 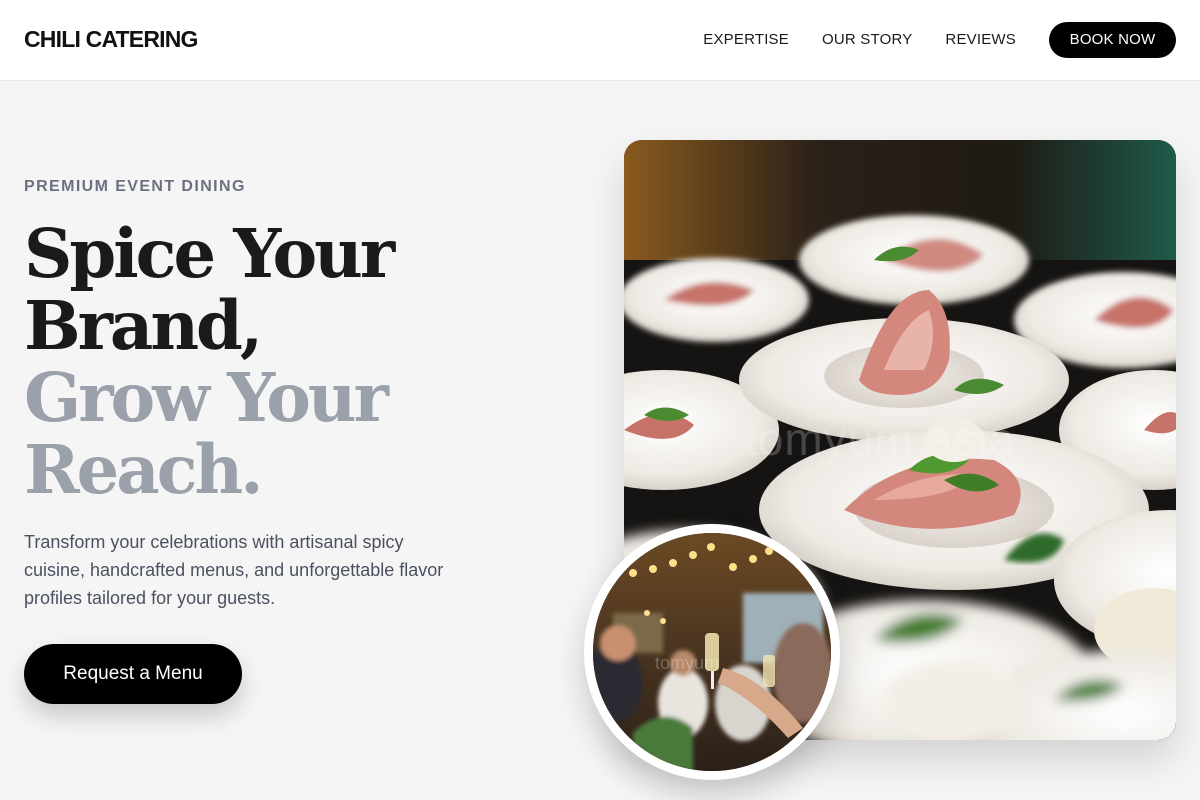 I want to click on main-nav: EXPERTISE OUR STORY REVIEWS BOOK NOW, so click(x=939, y=40).